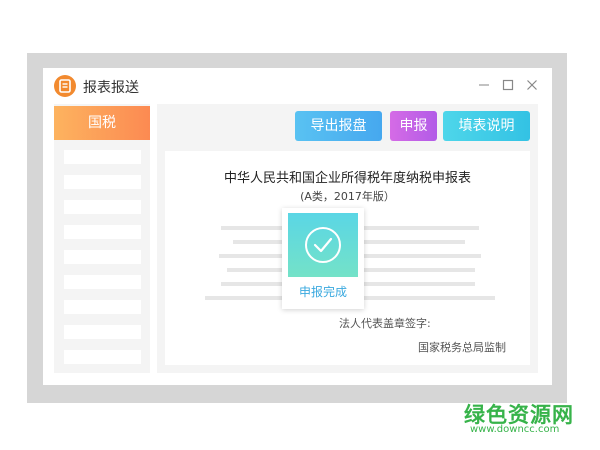  Describe the element at coordinates (515, 429) in the screenshot. I see `watermark-url: www.downcc.com` at that location.